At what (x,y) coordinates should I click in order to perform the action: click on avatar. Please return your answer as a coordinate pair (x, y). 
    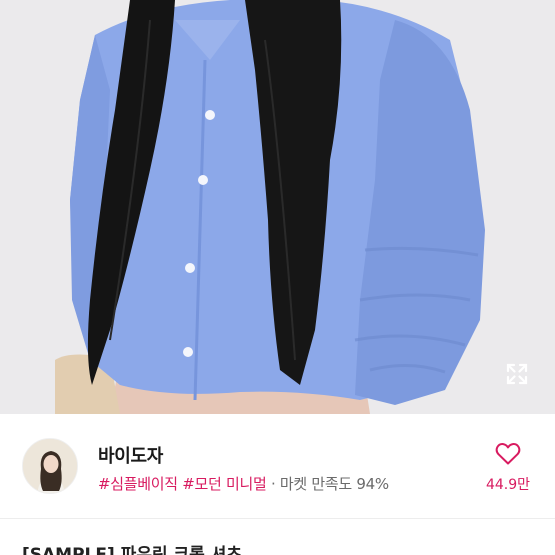
    Looking at the image, I should click on (50, 466).